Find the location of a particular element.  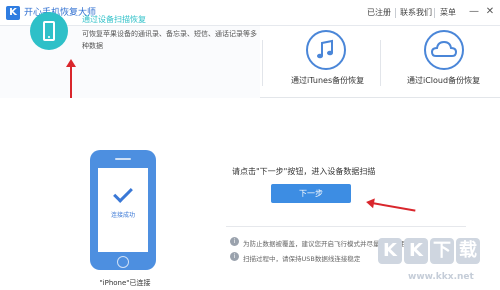

registered-link: 已注册 is located at coordinates (379, 13).